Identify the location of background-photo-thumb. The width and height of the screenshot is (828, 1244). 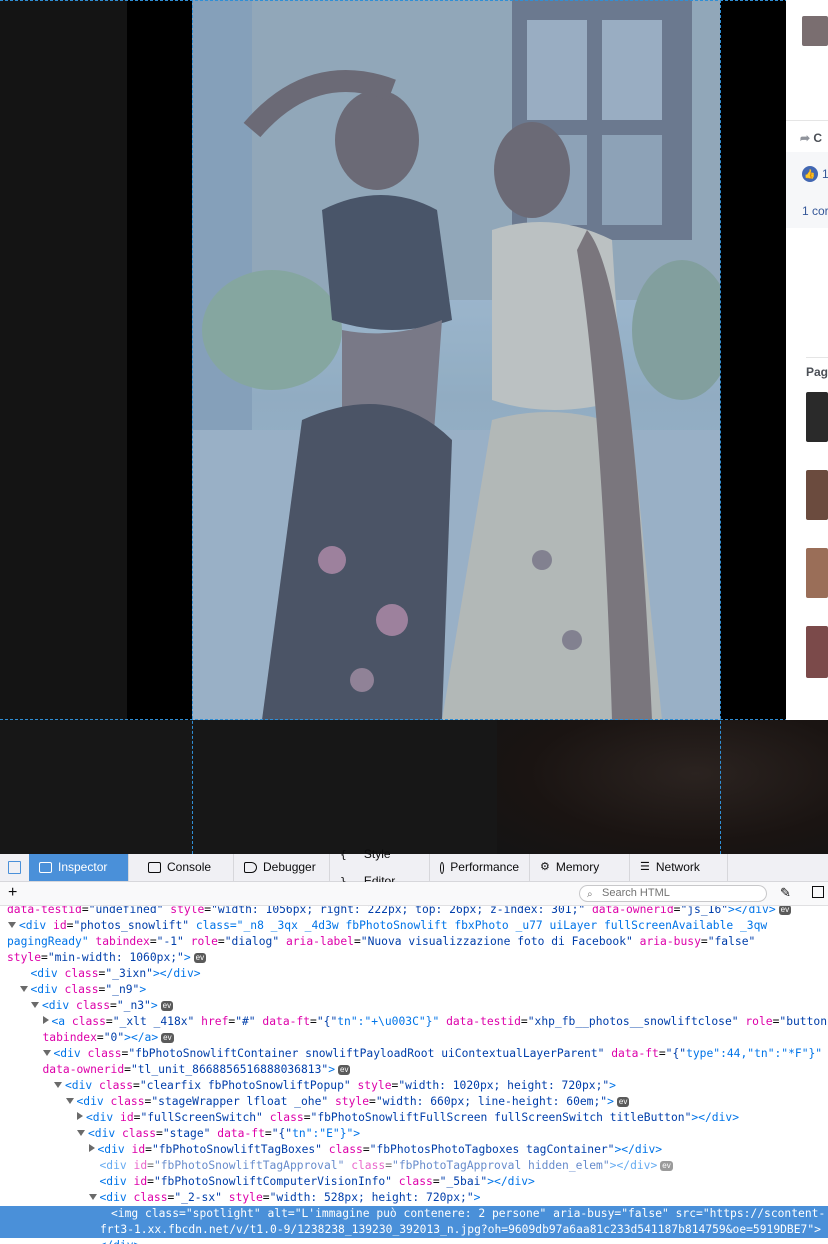
(662, 787).